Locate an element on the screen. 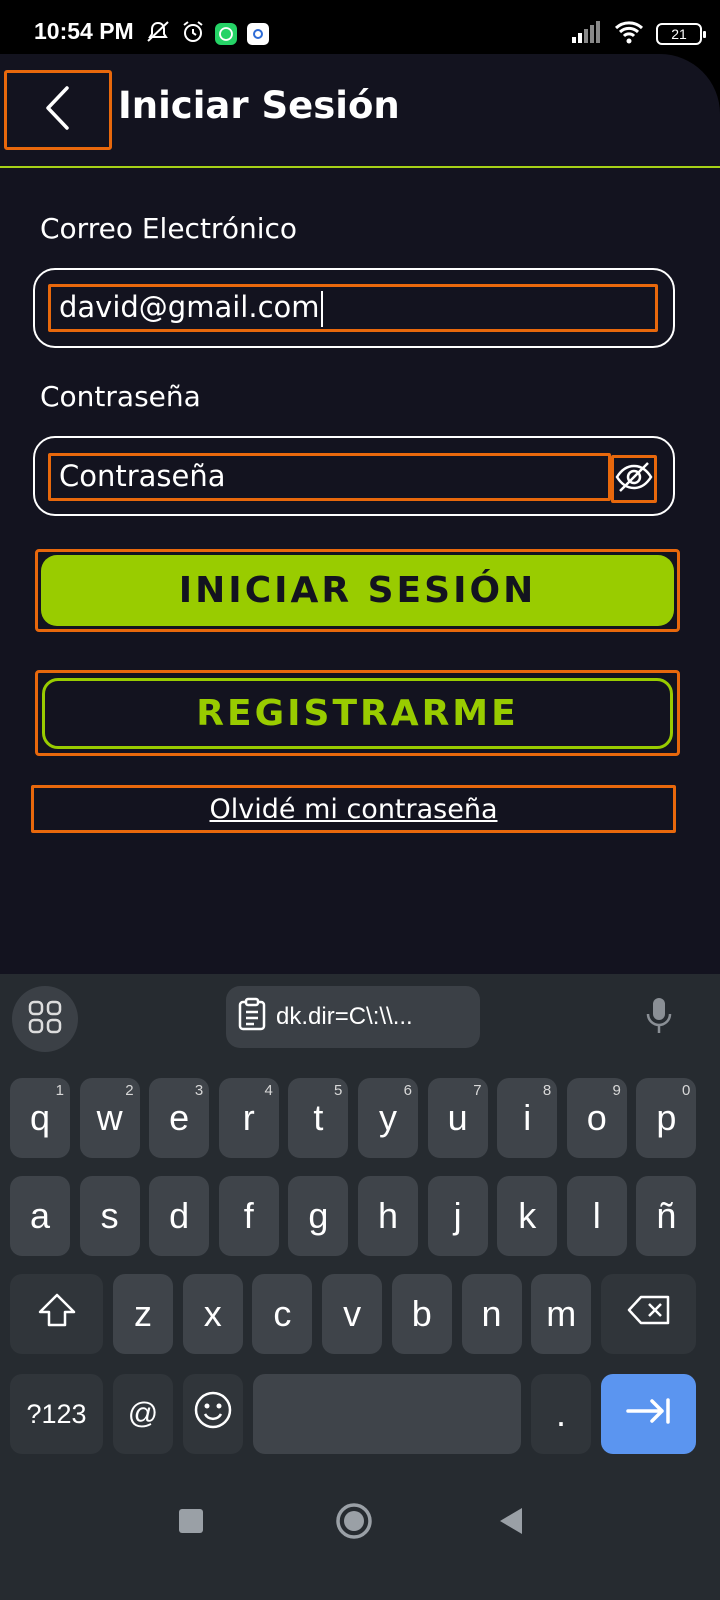 The width and height of the screenshot is (720, 1600). shift-key is located at coordinates (56, 1314).